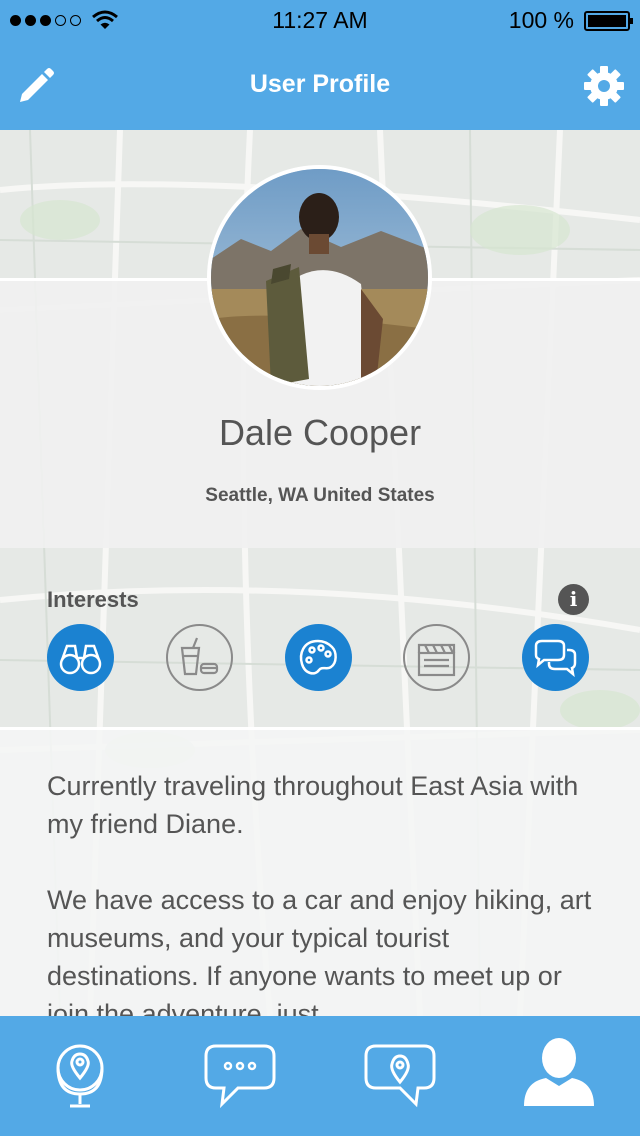 The image size is (640, 1136). I want to click on user-location: Seattle, WA United States, so click(320, 495).